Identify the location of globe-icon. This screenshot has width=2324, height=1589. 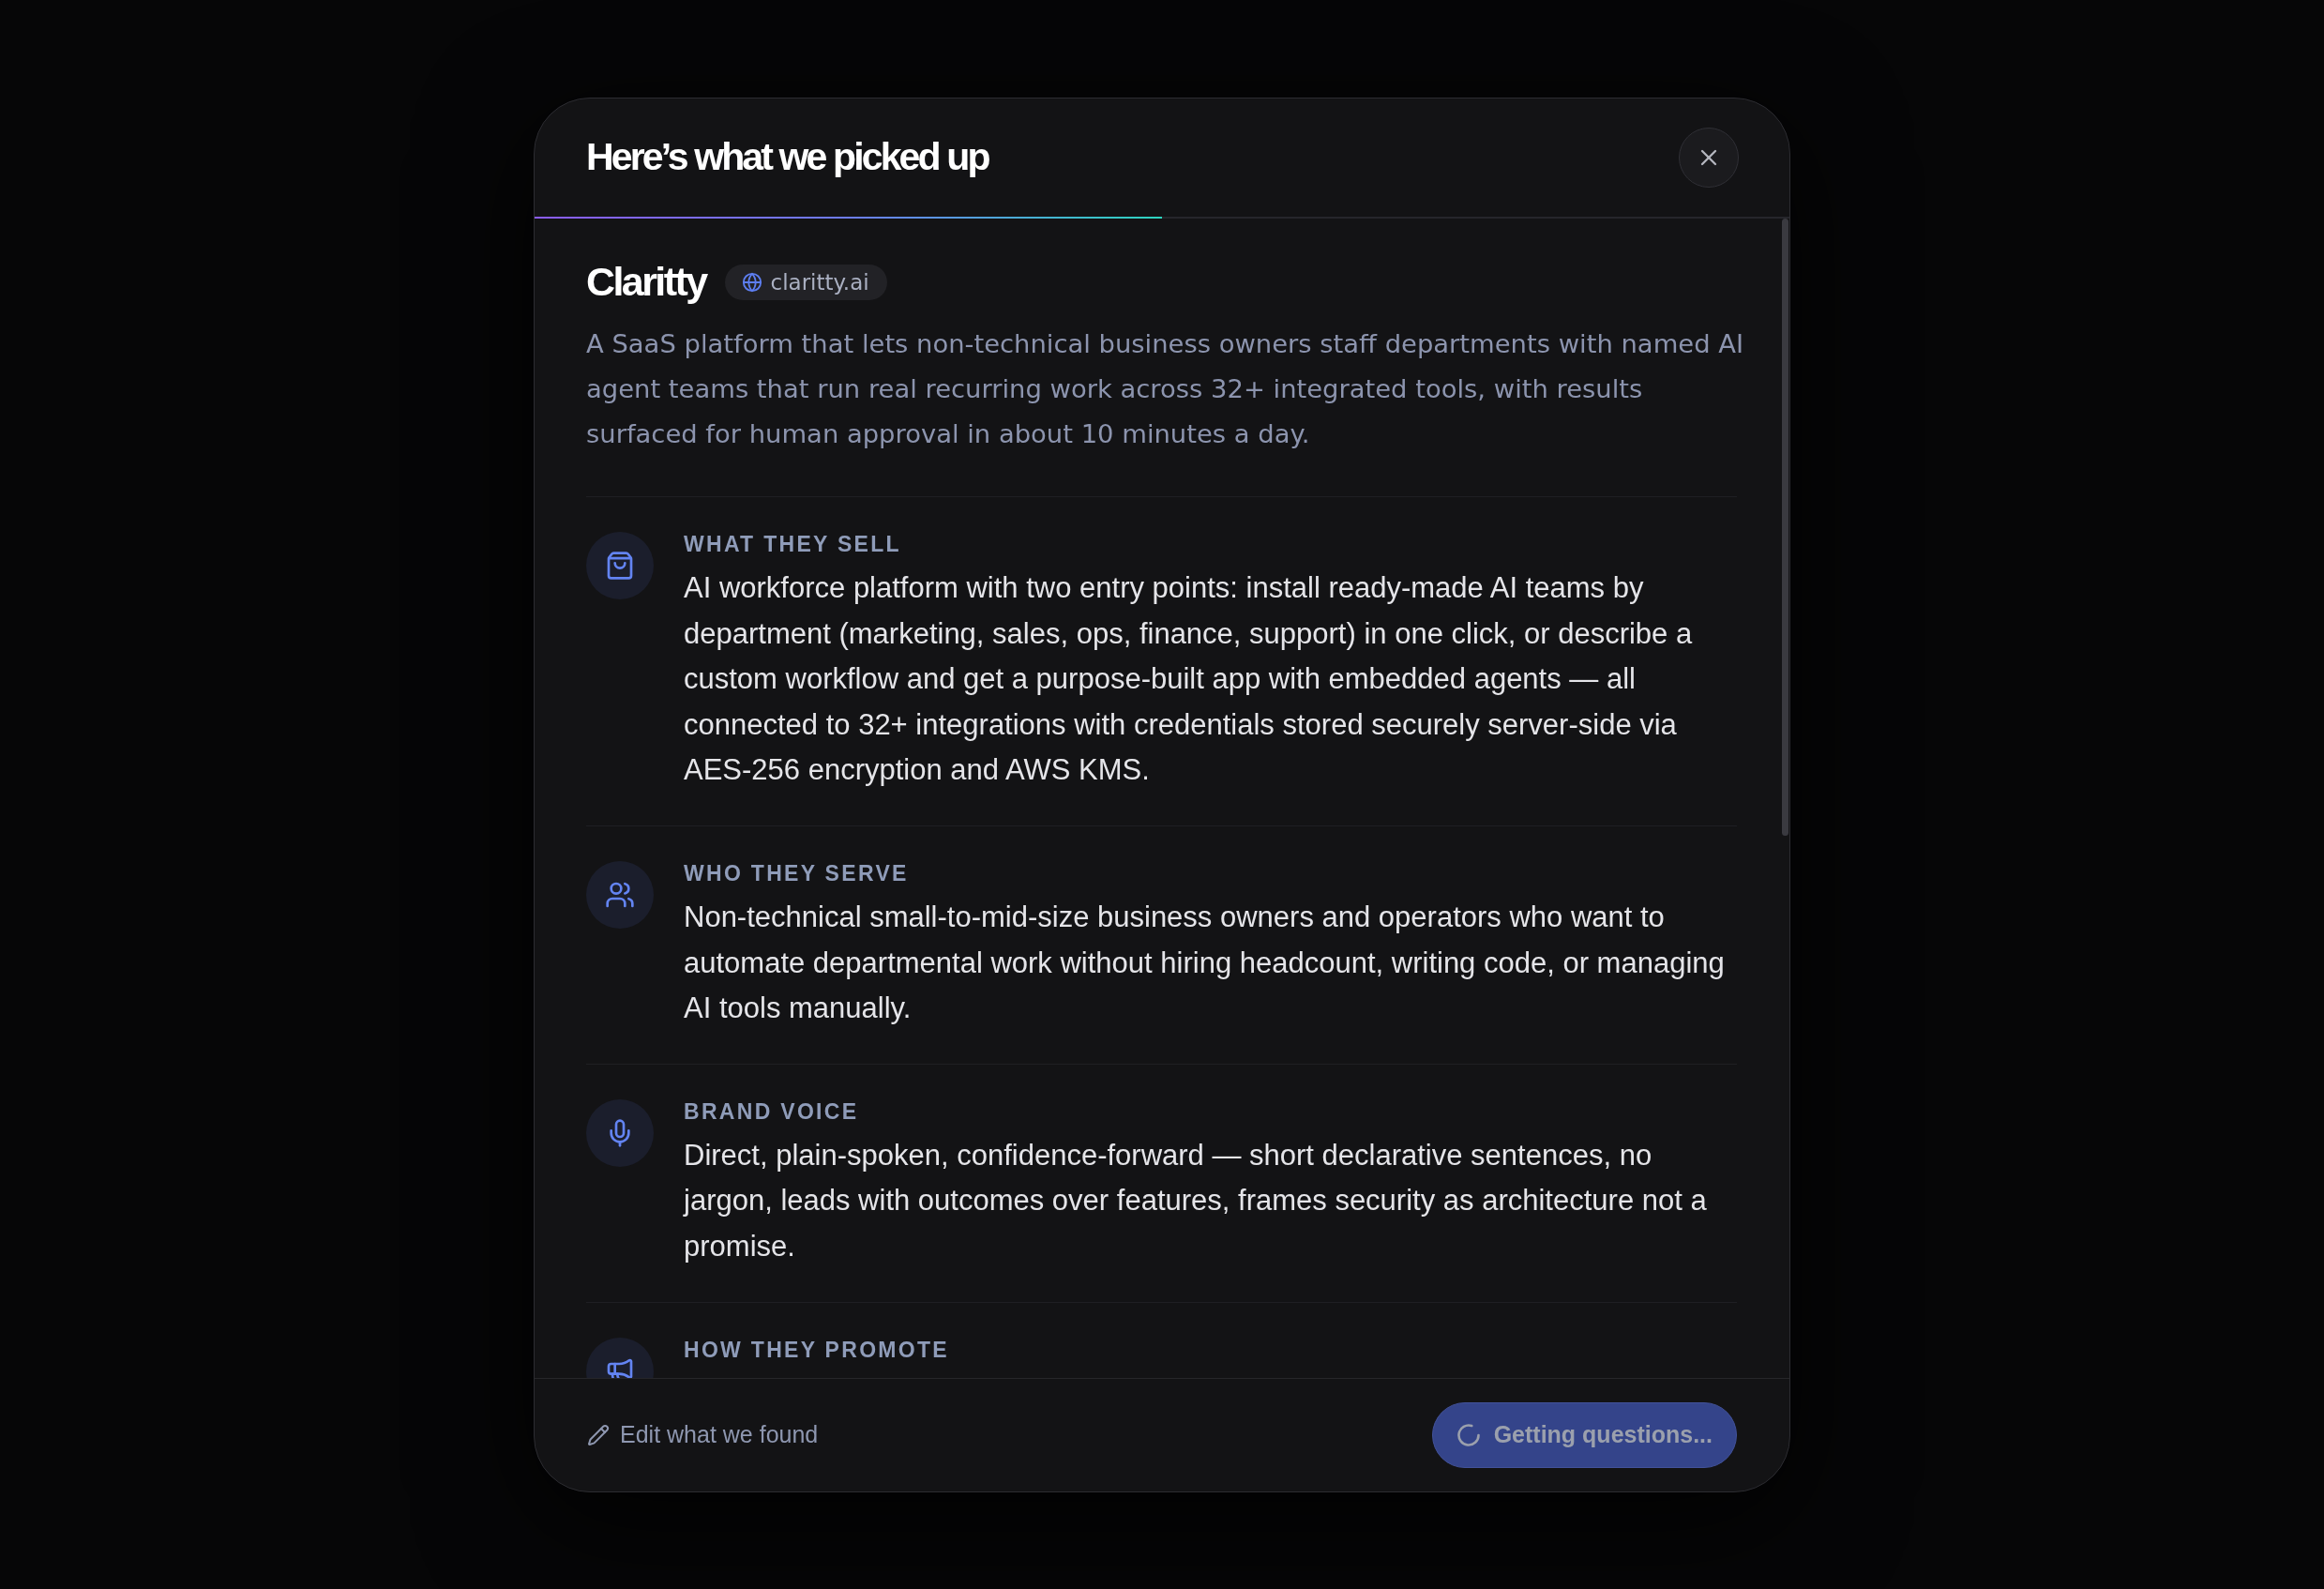
(751, 282).